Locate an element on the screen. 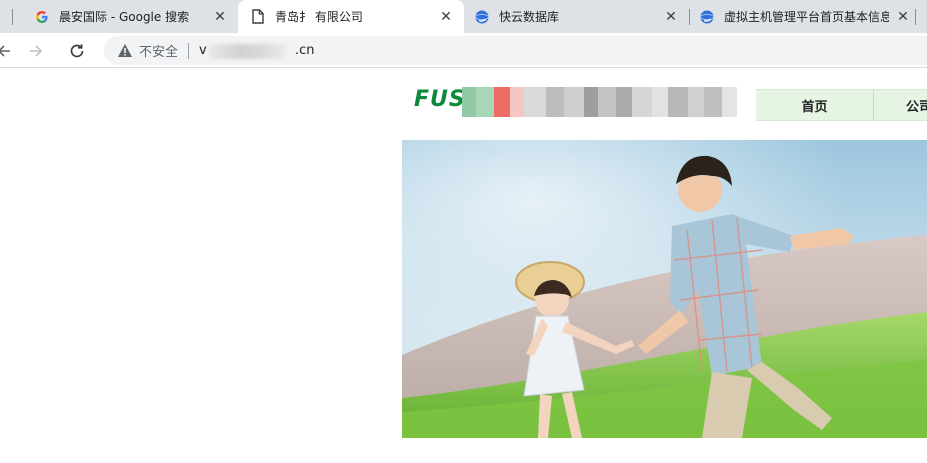 Image resolution: width=927 pixels, height=463 pixels. reload-icon is located at coordinates (77, 51).